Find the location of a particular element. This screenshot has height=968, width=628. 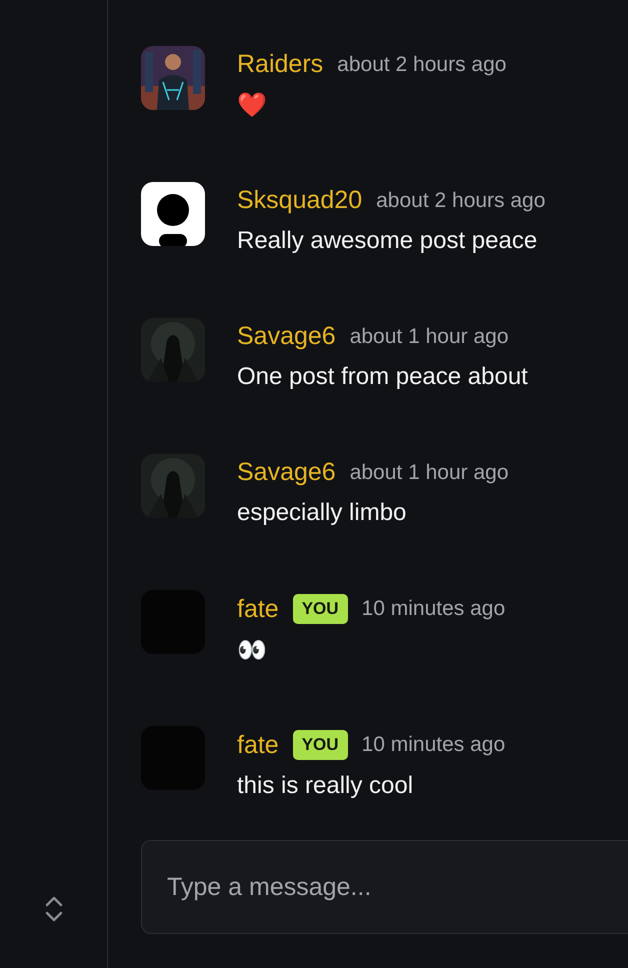

message-text: Really awesome post peace is located at coordinates (387, 241).